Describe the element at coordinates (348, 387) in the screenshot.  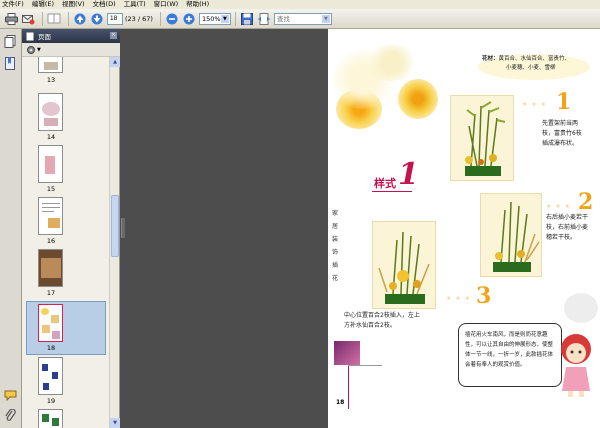
I see `page-margin-line` at that location.